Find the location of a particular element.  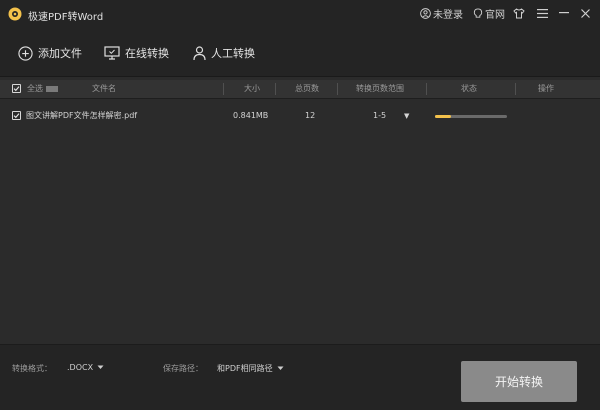

app-title: 极速PDF转Word is located at coordinates (66, 17).